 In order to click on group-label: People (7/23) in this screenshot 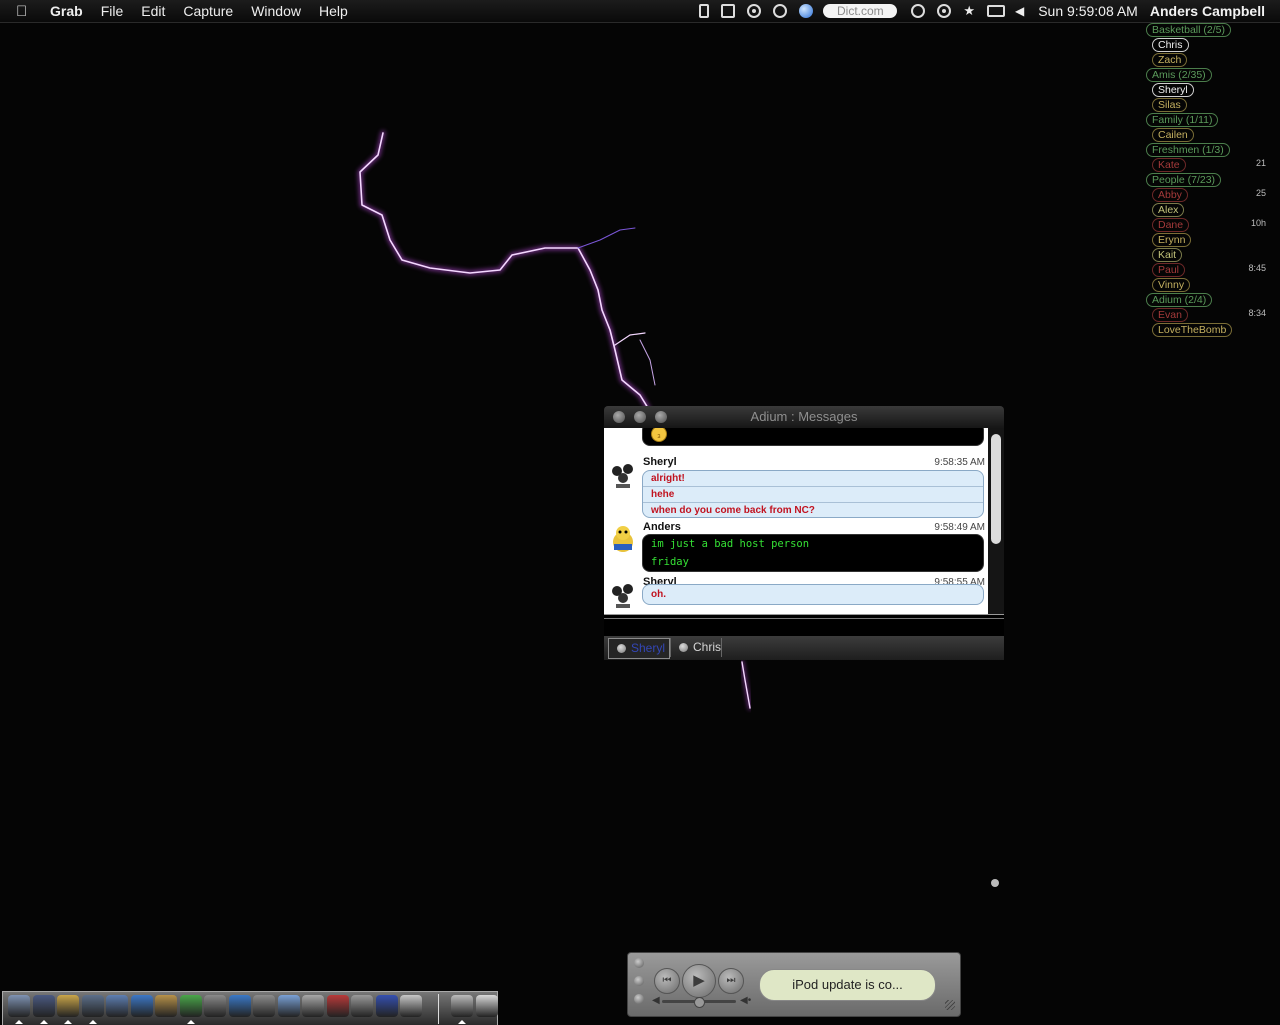, I will do `click(1184, 180)`.